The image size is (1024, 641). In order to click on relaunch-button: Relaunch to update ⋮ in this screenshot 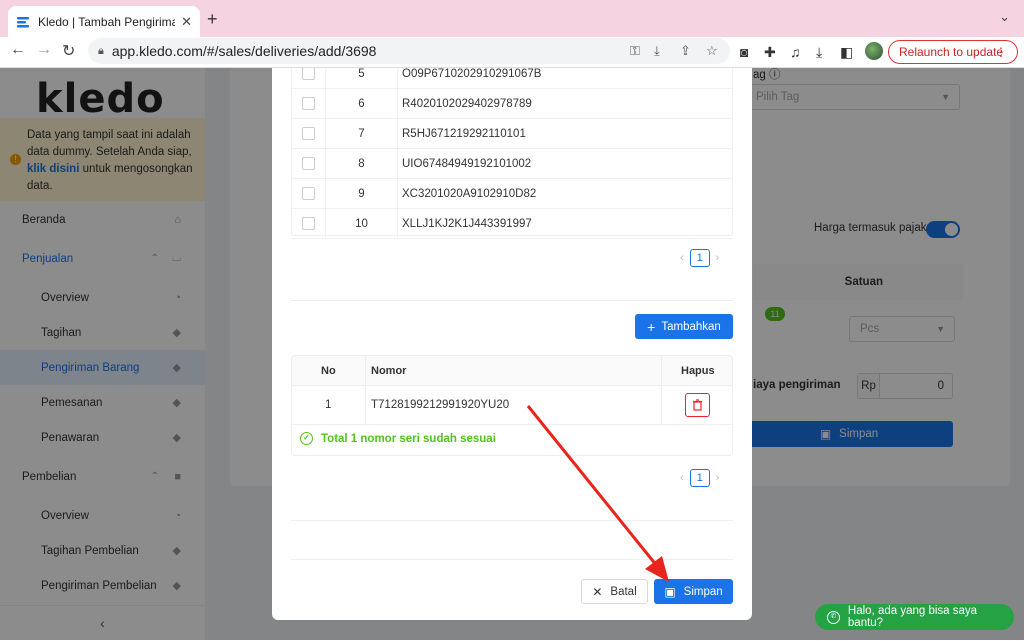, I will do `click(953, 52)`.